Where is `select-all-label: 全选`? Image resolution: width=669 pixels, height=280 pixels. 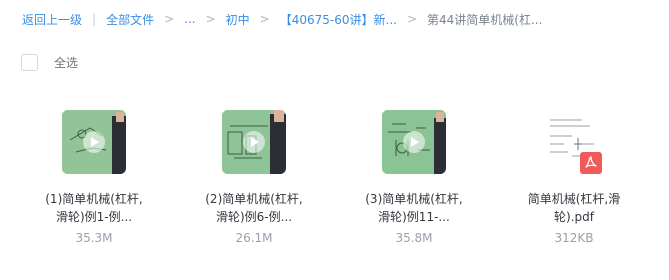 select-all-label: 全选 is located at coordinates (66, 62).